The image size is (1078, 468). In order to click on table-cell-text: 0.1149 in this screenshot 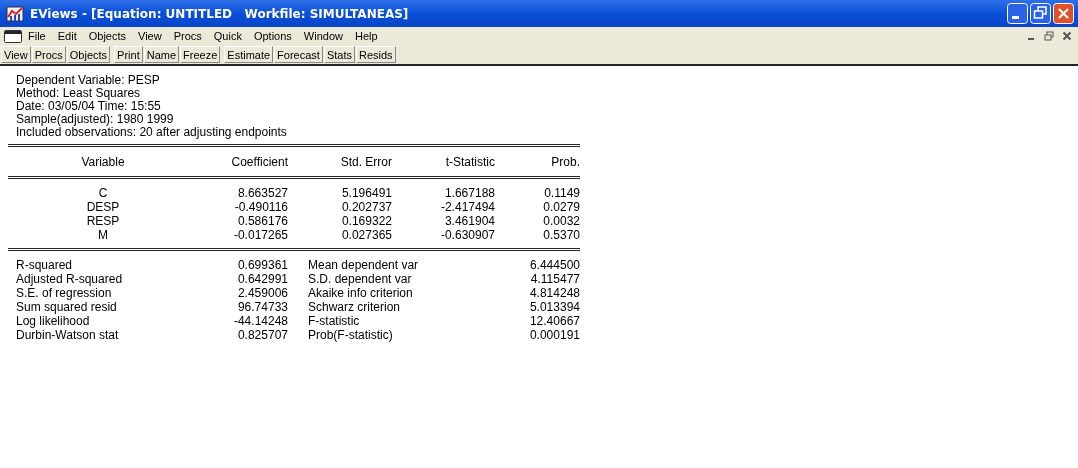, I will do `click(561, 193)`.